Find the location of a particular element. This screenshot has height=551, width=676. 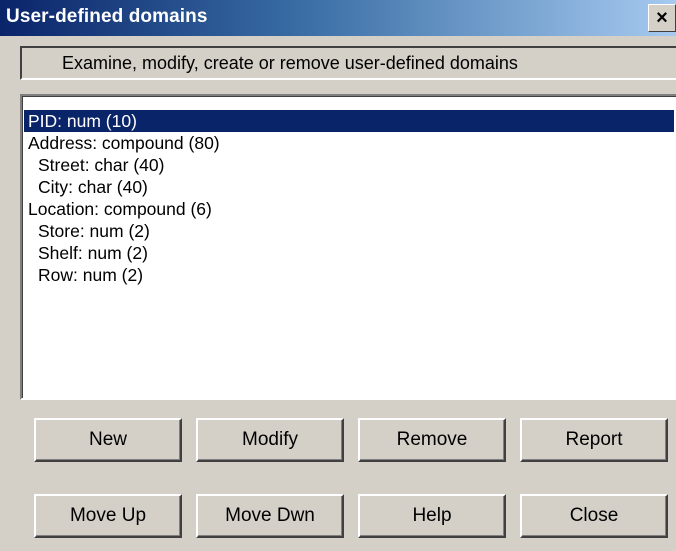

list-item-label: PID: num (10) is located at coordinates (82, 121).